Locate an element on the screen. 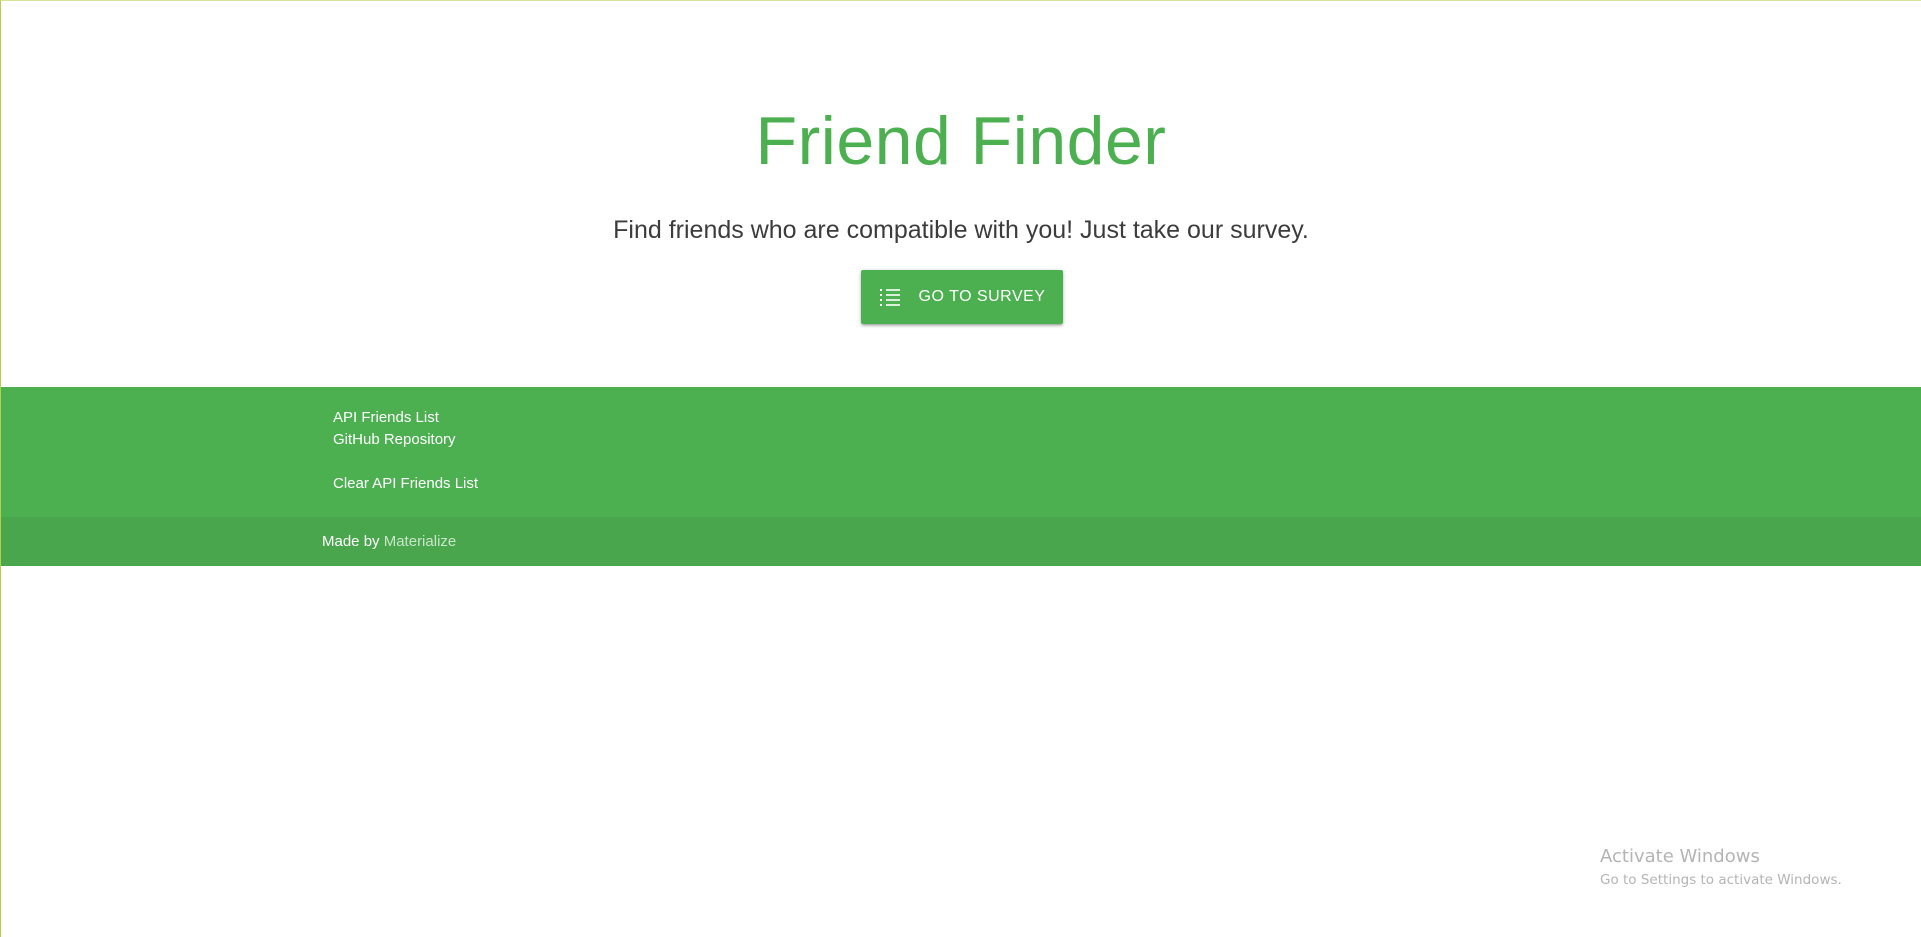 The image size is (1921, 937). copyright-text: Made by Materialize is located at coordinates (389, 542).